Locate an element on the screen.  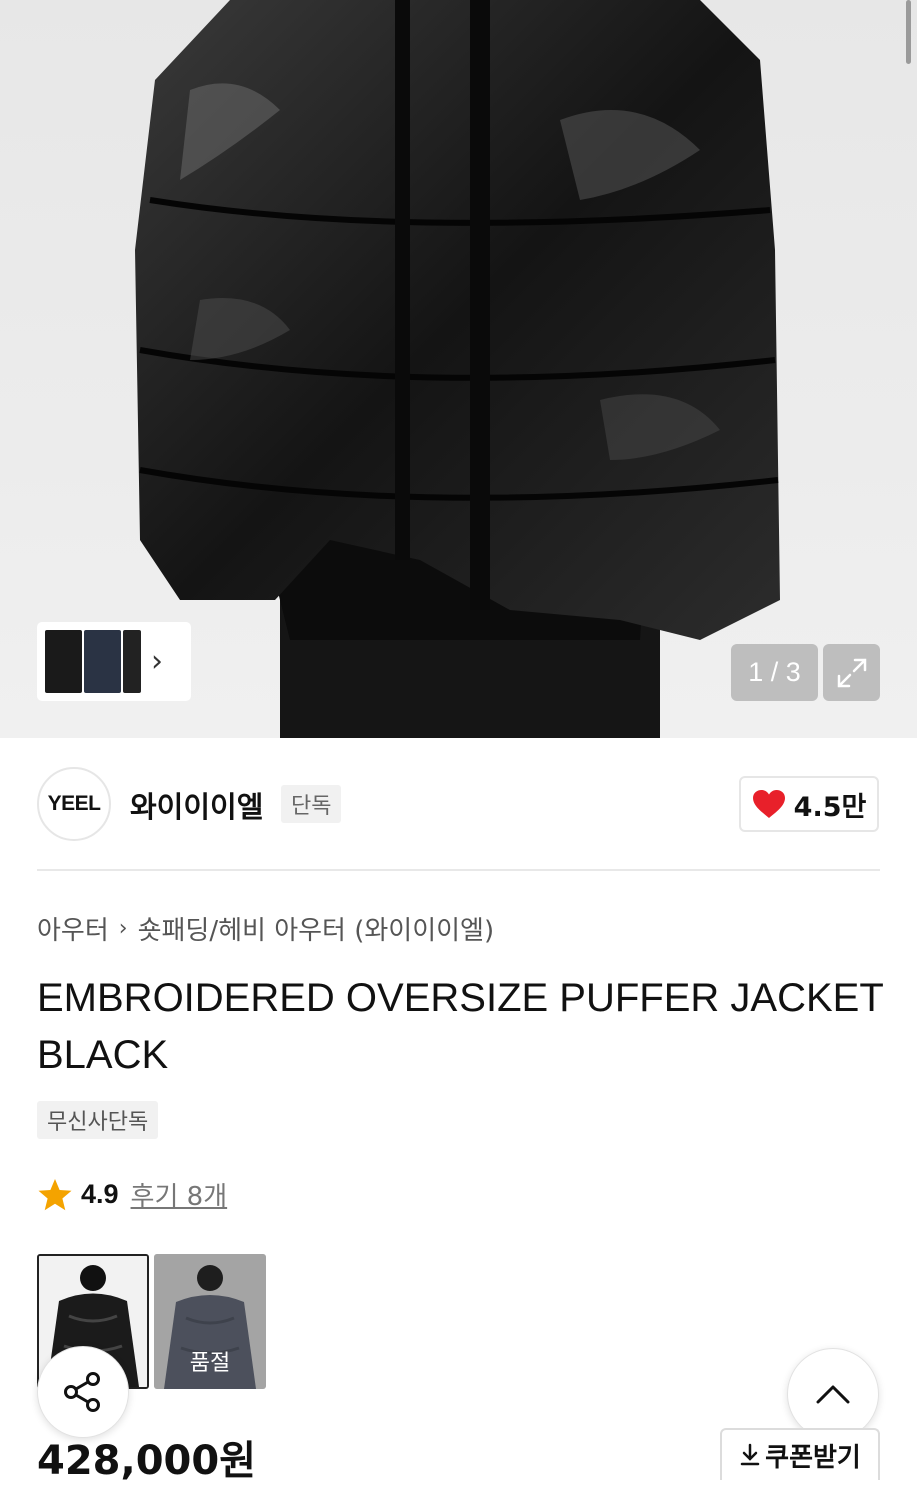
brand-logo: YEEL is located at coordinates (74, 804).